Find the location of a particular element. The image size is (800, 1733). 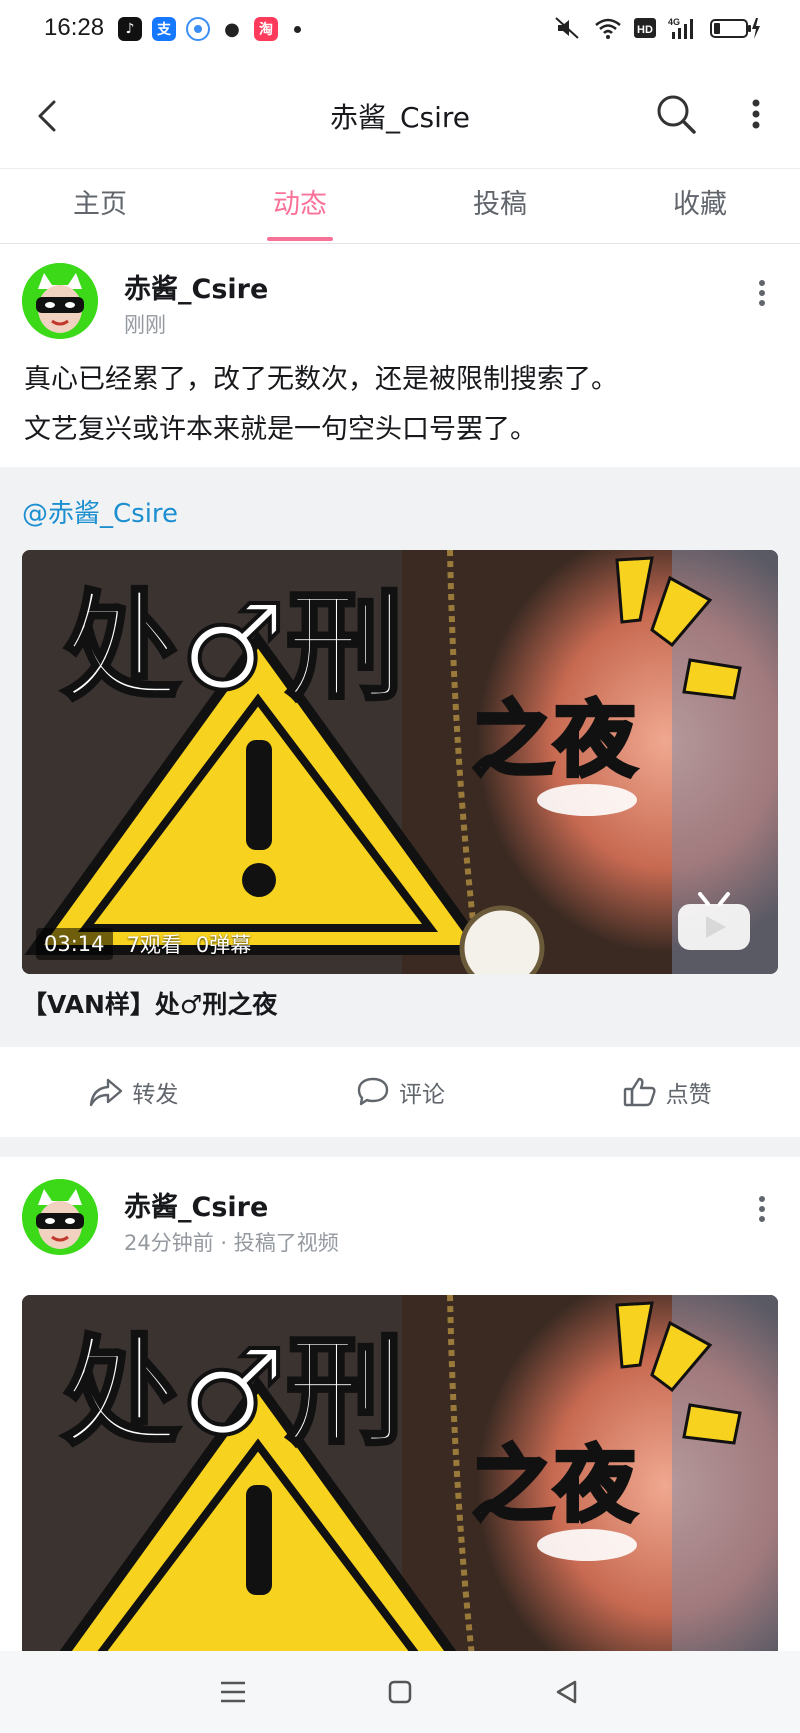

post-text-line: 文艺复兴或许本来就是一句空头口号罢了。 is located at coordinates (280, 429).